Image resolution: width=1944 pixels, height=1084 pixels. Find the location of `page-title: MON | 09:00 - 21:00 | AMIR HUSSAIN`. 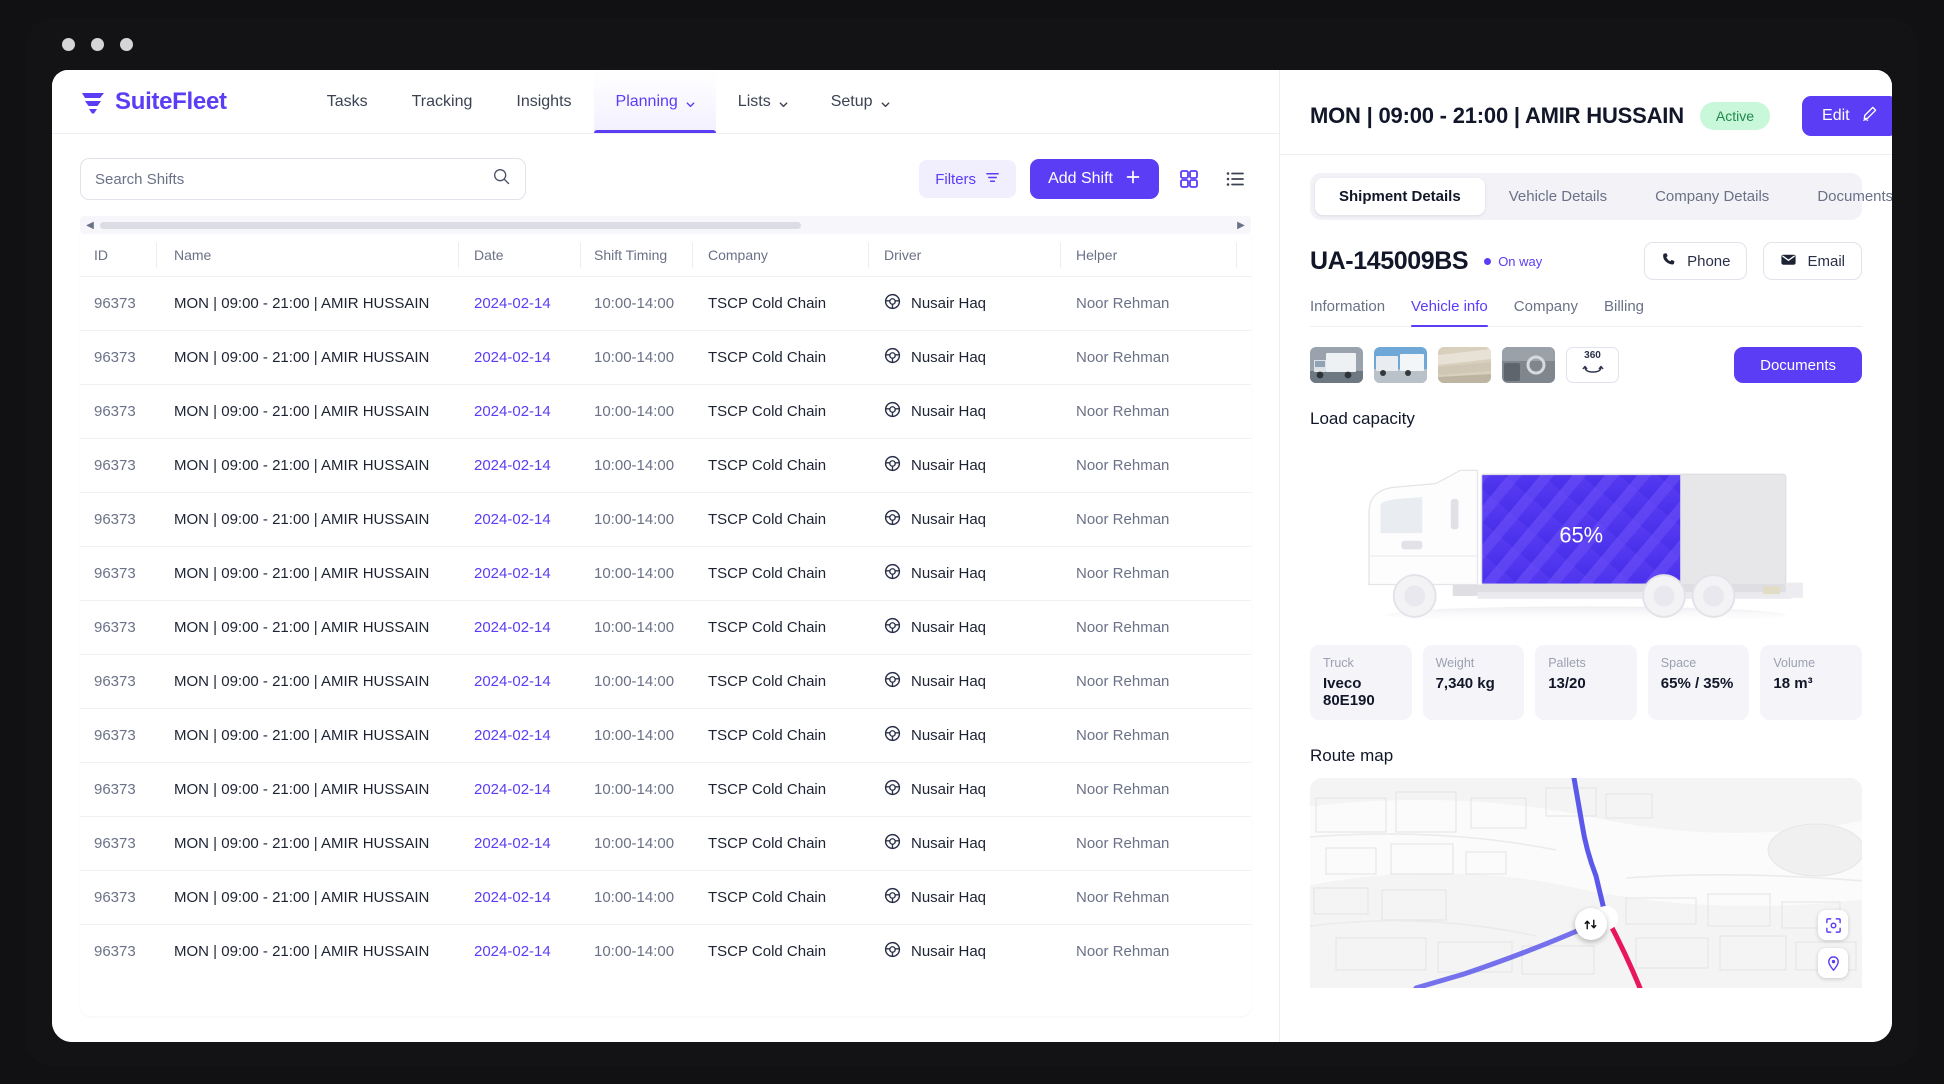

page-title: MON | 09:00 - 21:00 | AMIR HUSSAIN is located at coordinates (1497, 115).